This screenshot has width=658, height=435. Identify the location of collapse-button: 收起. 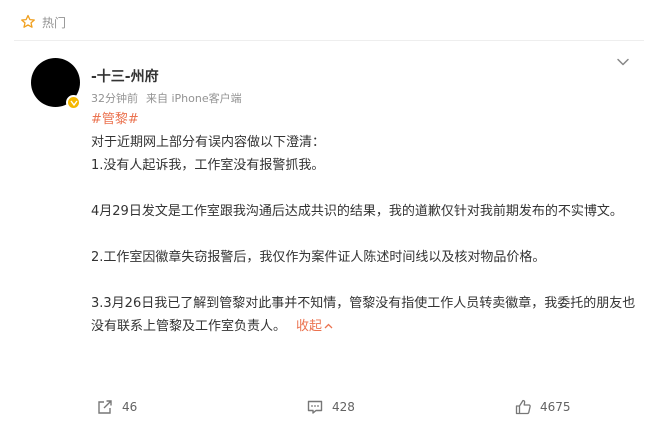
(314, 326).